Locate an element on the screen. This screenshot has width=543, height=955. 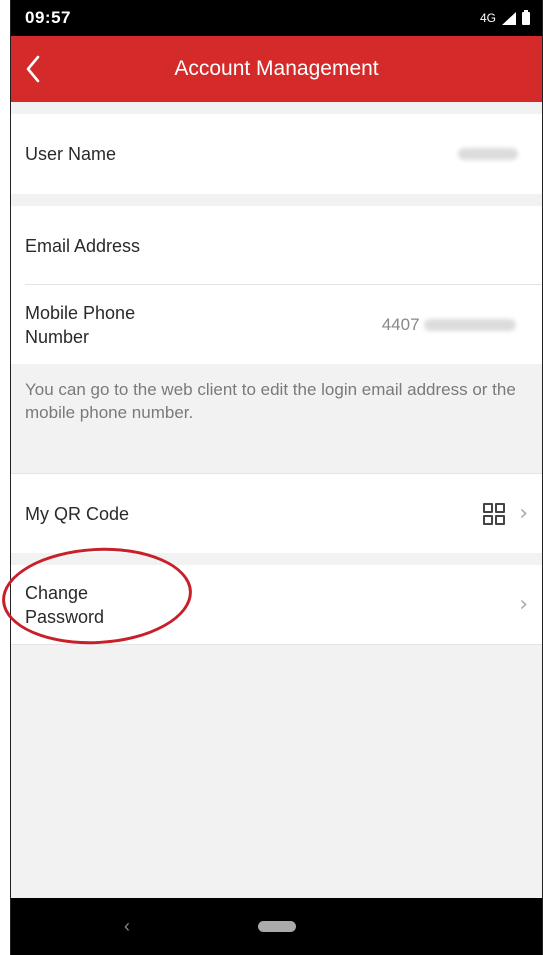
signal-icon is located at coordinates (509, 18).